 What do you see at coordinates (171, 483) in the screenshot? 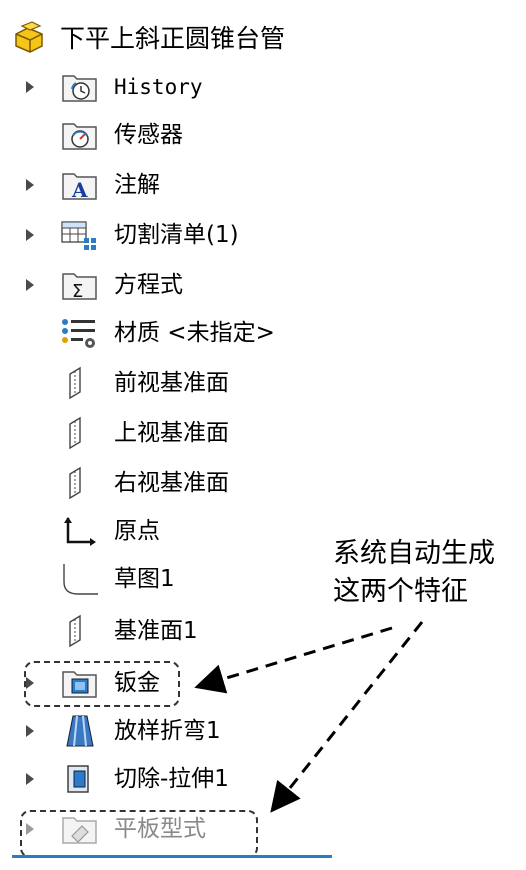
I see `tree-item-label: 右视基准面` at bounding box center [171, 483].